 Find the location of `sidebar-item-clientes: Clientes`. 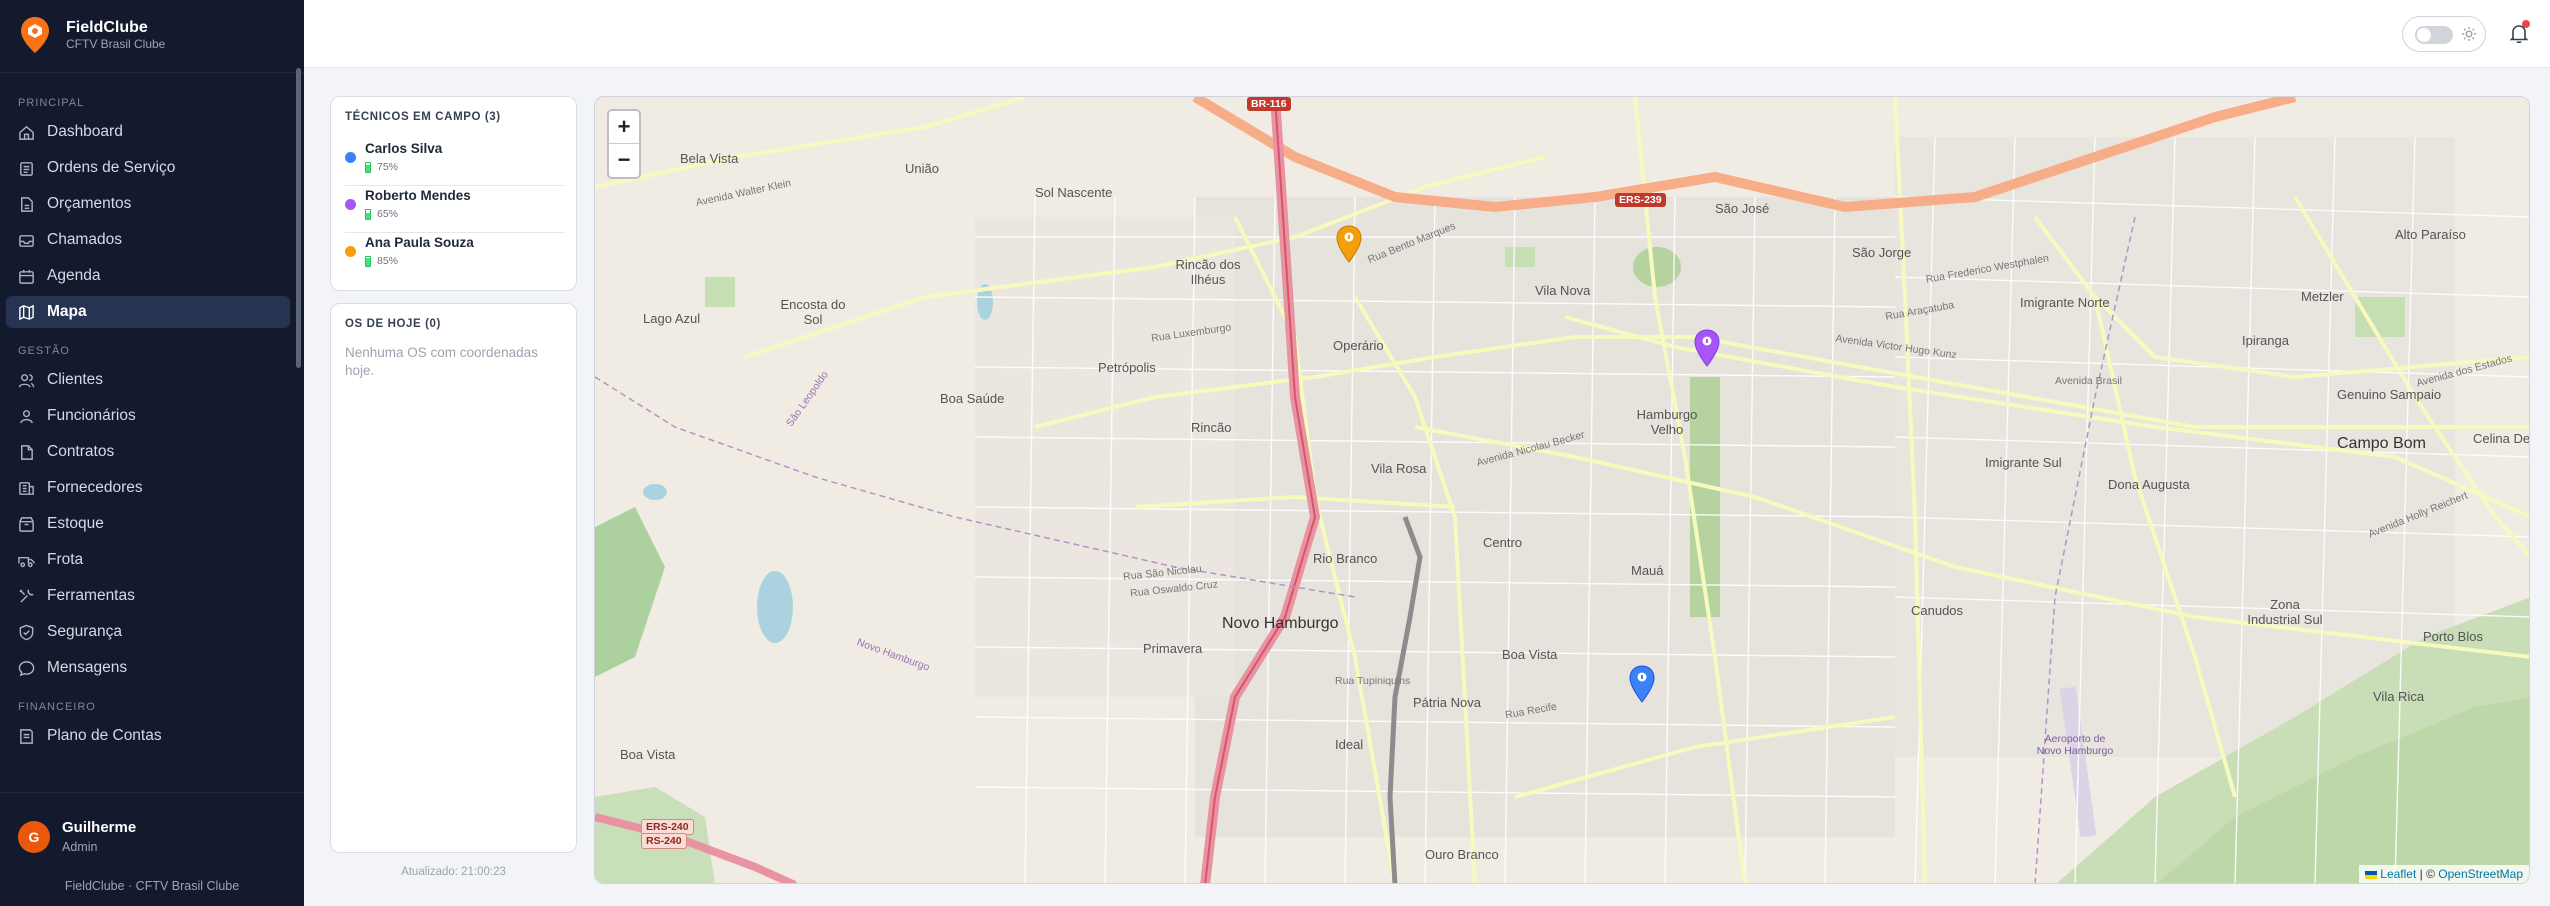

sidebar-item-clientes: Clientes is located at coordinates (148, 380).